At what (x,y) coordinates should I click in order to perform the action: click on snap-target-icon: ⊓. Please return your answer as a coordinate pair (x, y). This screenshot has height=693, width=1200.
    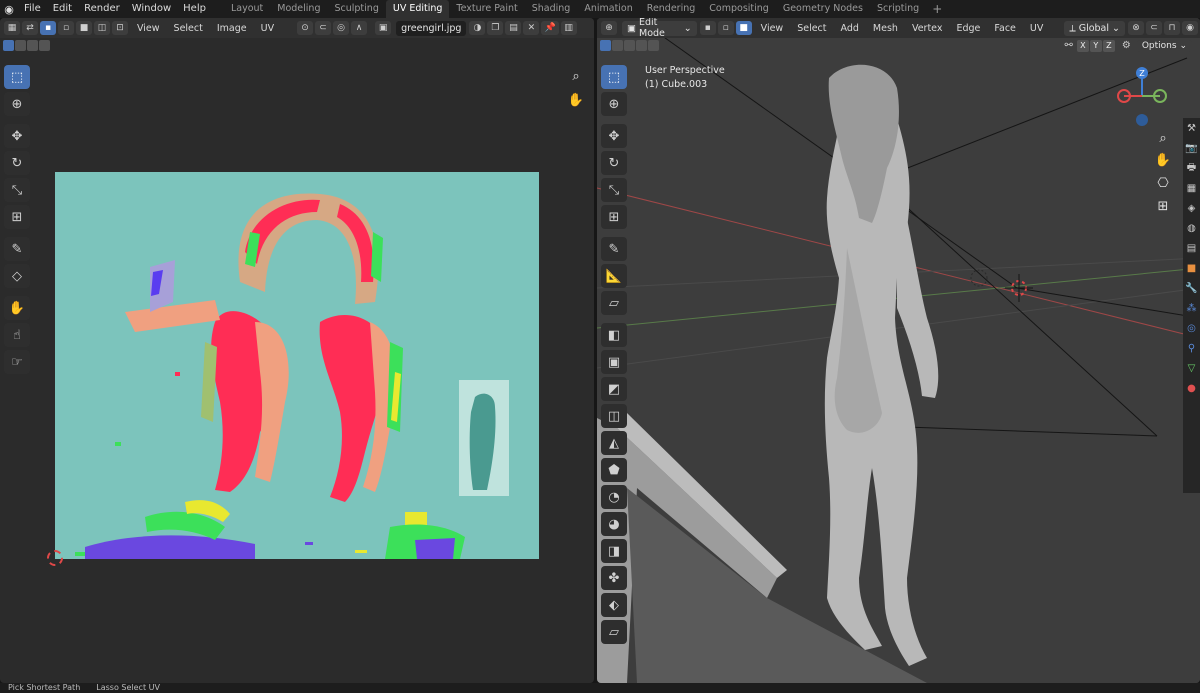
    Looking at the image, I should click on (1172, 28).